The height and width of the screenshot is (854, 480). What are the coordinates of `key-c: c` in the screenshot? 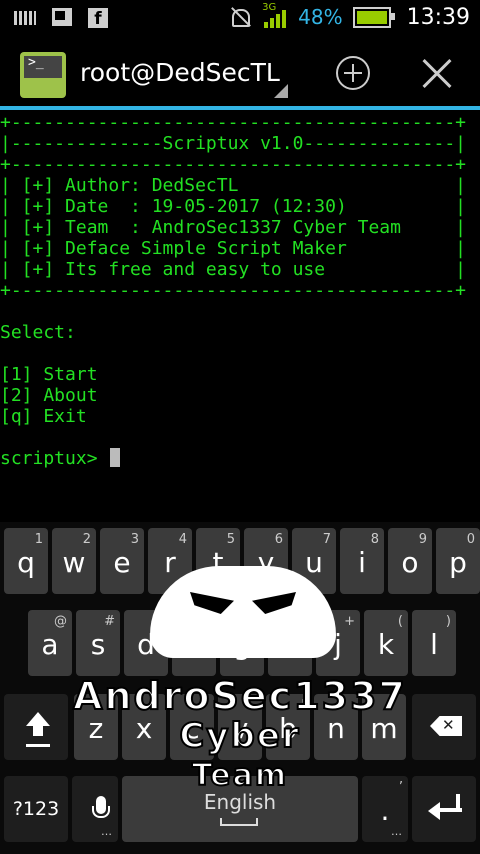 It's located at (192, 727).